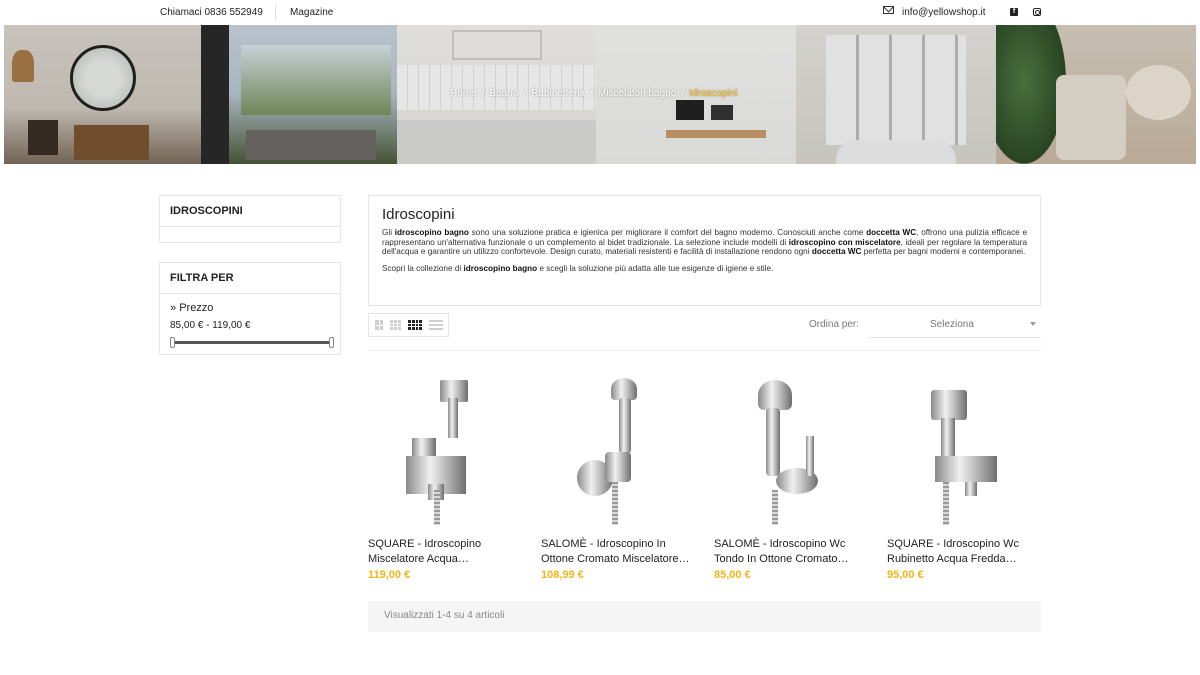 This screenshot has height=675, width=1200. Describe the element at coordinates (562, 575) in the screenshot. I see `product-price: 108,99 €` at that location.